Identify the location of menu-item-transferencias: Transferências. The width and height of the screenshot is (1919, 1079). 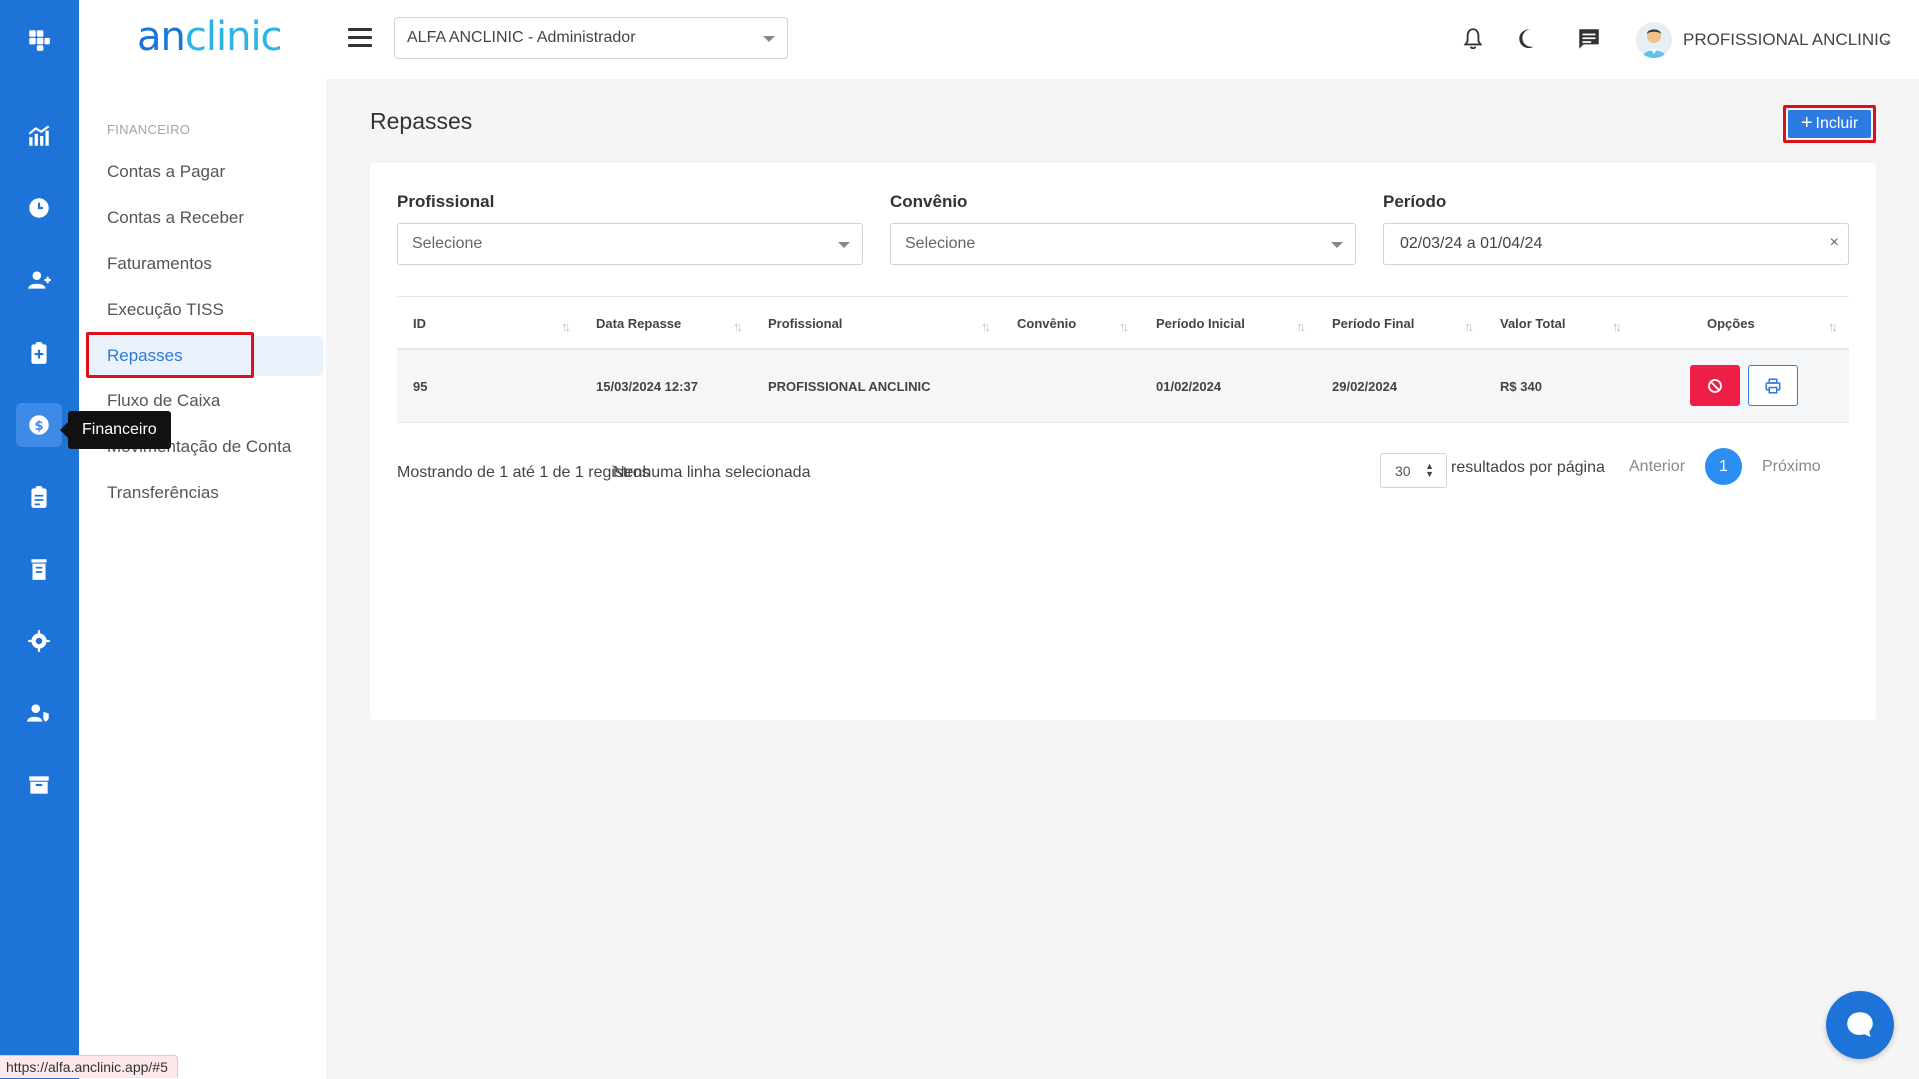
(163, 493).